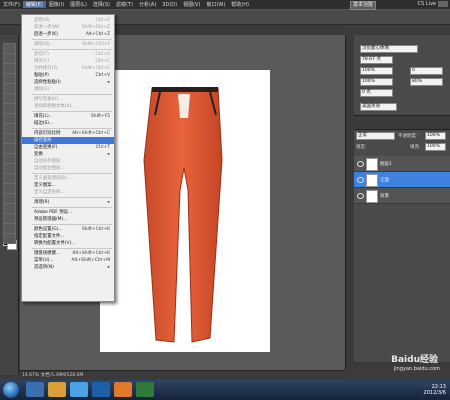 This screenshot has height=400, width=450. What do you see at coordinates (102, 147) in the screenshot?
I see `menu-item-shortcut: Ctrl+T` at bounding box center [102, 147].